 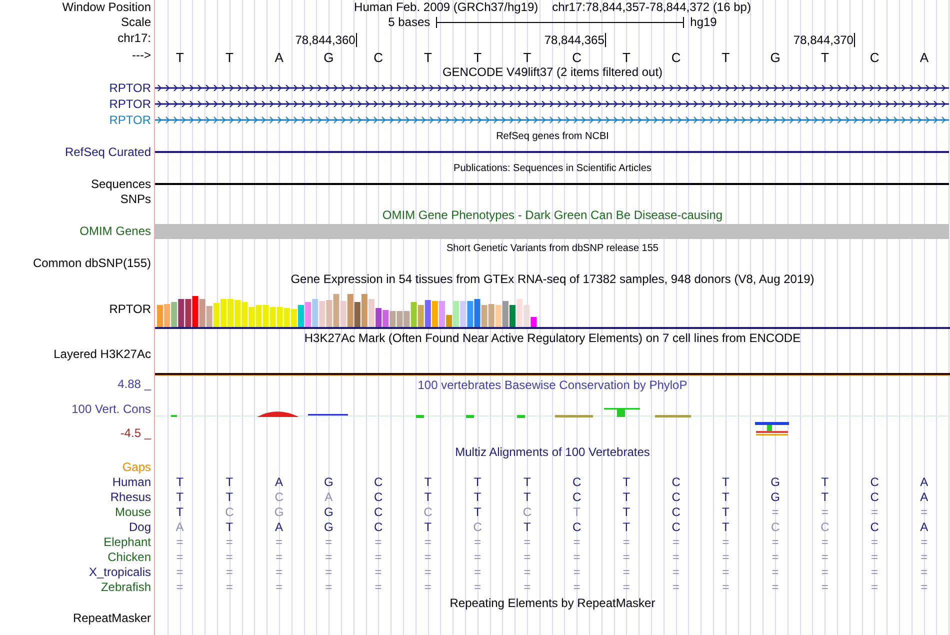 I want to click on position-tick: 78,844,370, so click(x=824, y=40).